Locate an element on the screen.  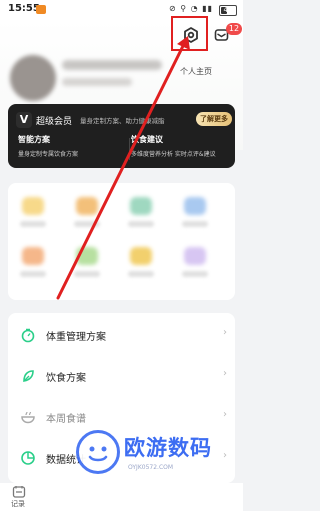
divider is located at coordinates (129, 149).